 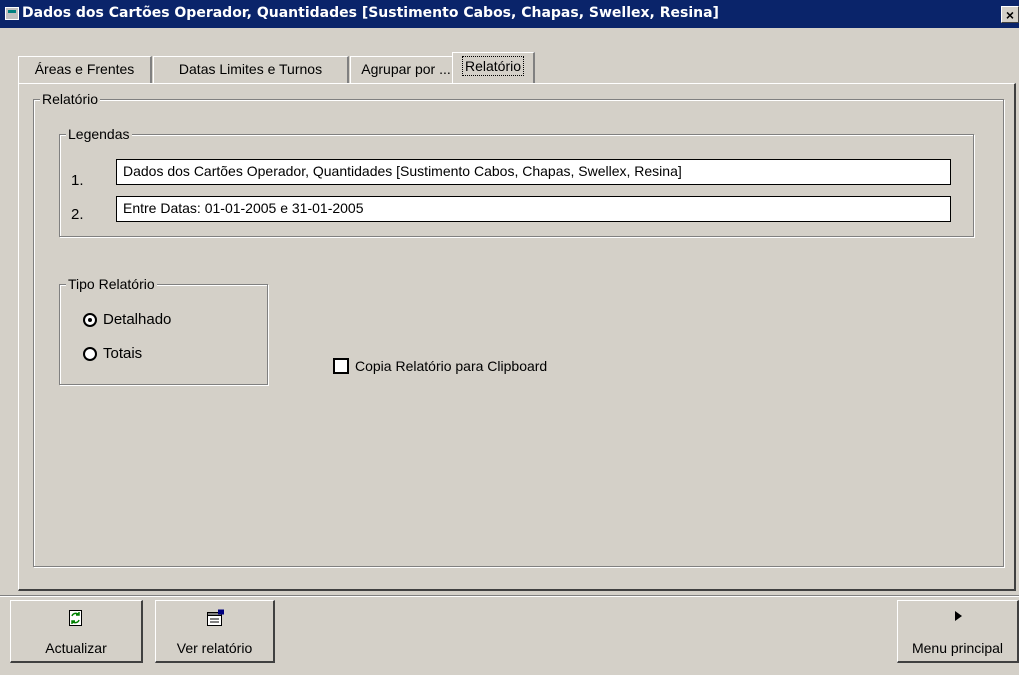 I want to click on legend-number-2: 2., so click(x=77, y=214).